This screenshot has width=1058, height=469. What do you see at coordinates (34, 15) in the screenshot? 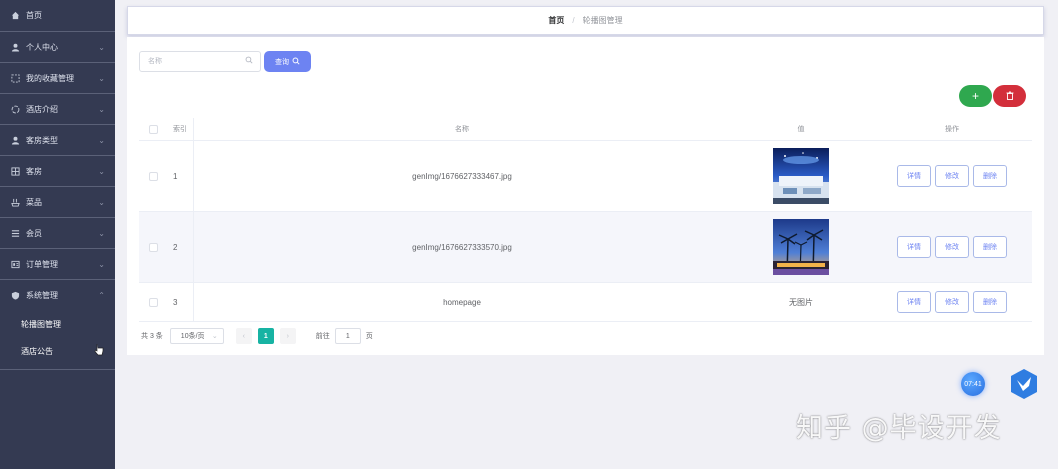
I see `sidebar-item-label: 首页` at bounding box center [34, 15].